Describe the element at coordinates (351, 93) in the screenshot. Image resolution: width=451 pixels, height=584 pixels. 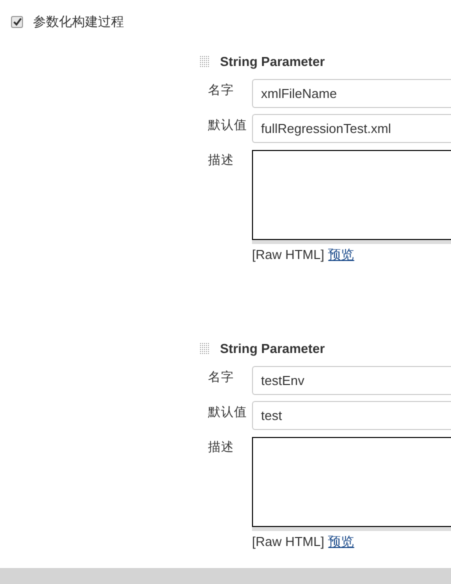
I see `input-field: xmlFileName` at that location.